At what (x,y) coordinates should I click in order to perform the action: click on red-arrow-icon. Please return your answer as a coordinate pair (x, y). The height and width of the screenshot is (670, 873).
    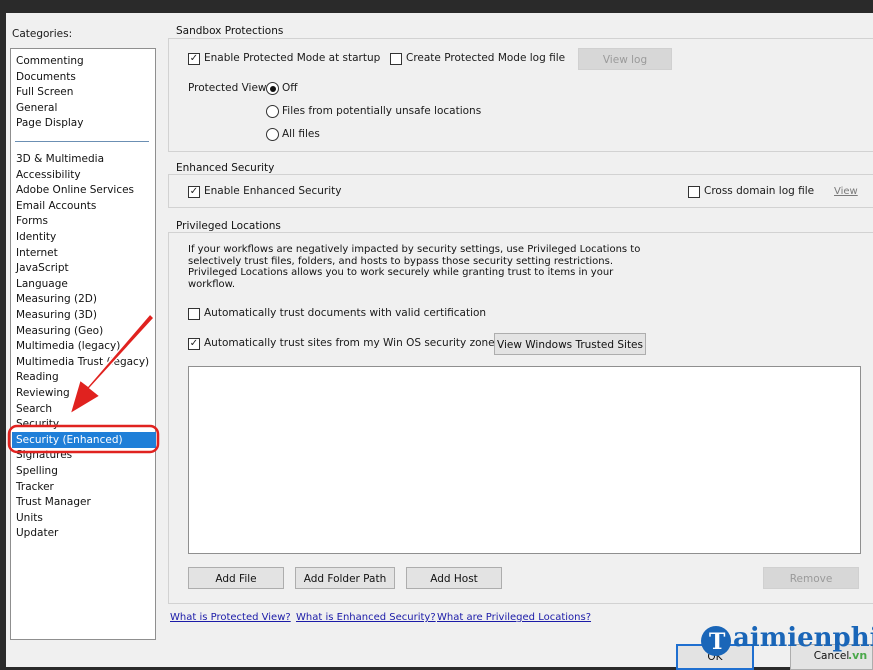
    Looking at the image, I should click on (112, 364).